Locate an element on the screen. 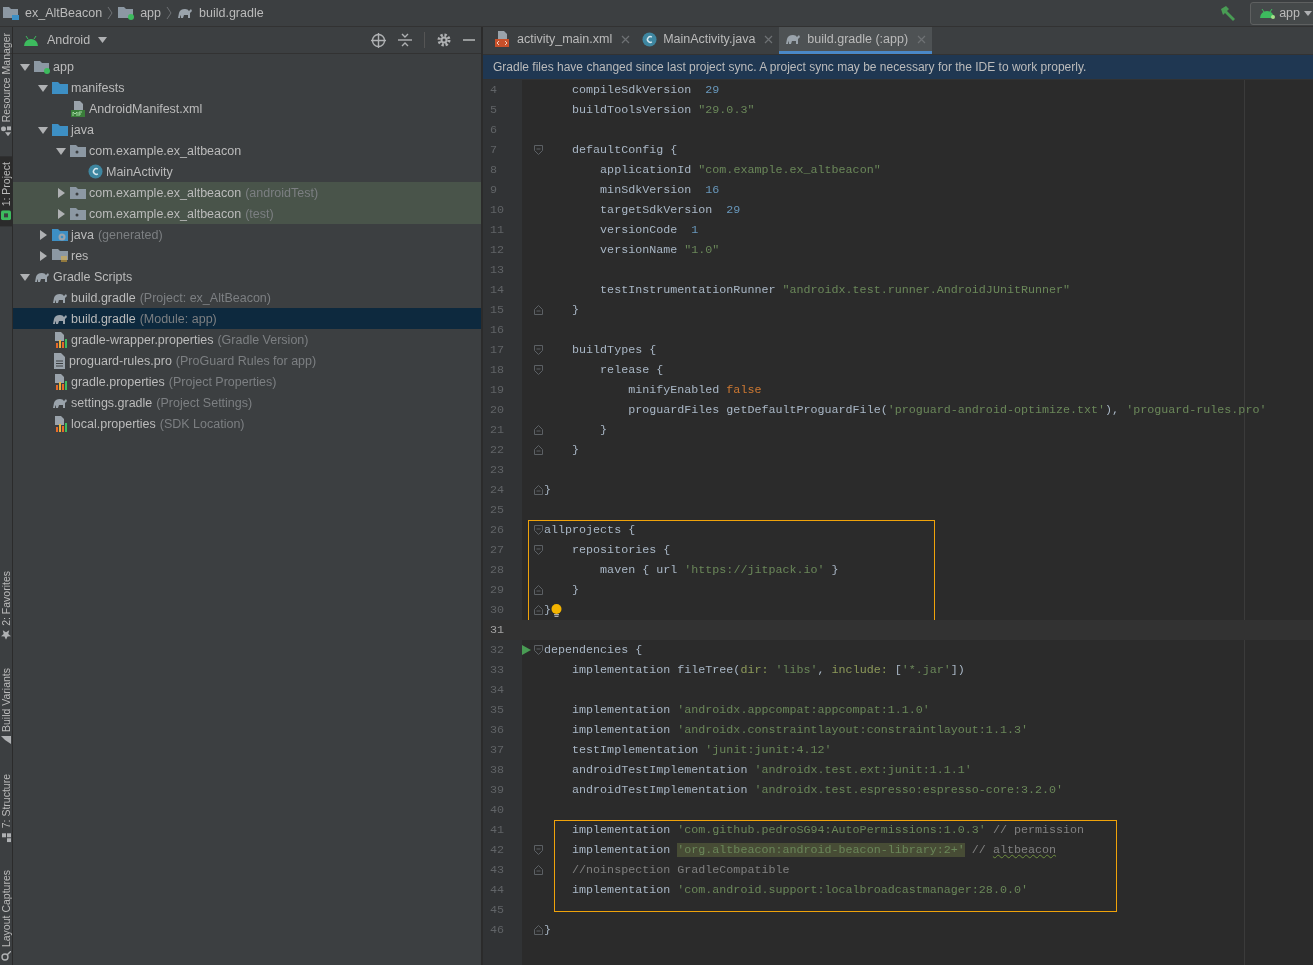  code-line: implementation 'androidx.appcompat:appcompat:1.1.0' is located at coordinates (750, 710).